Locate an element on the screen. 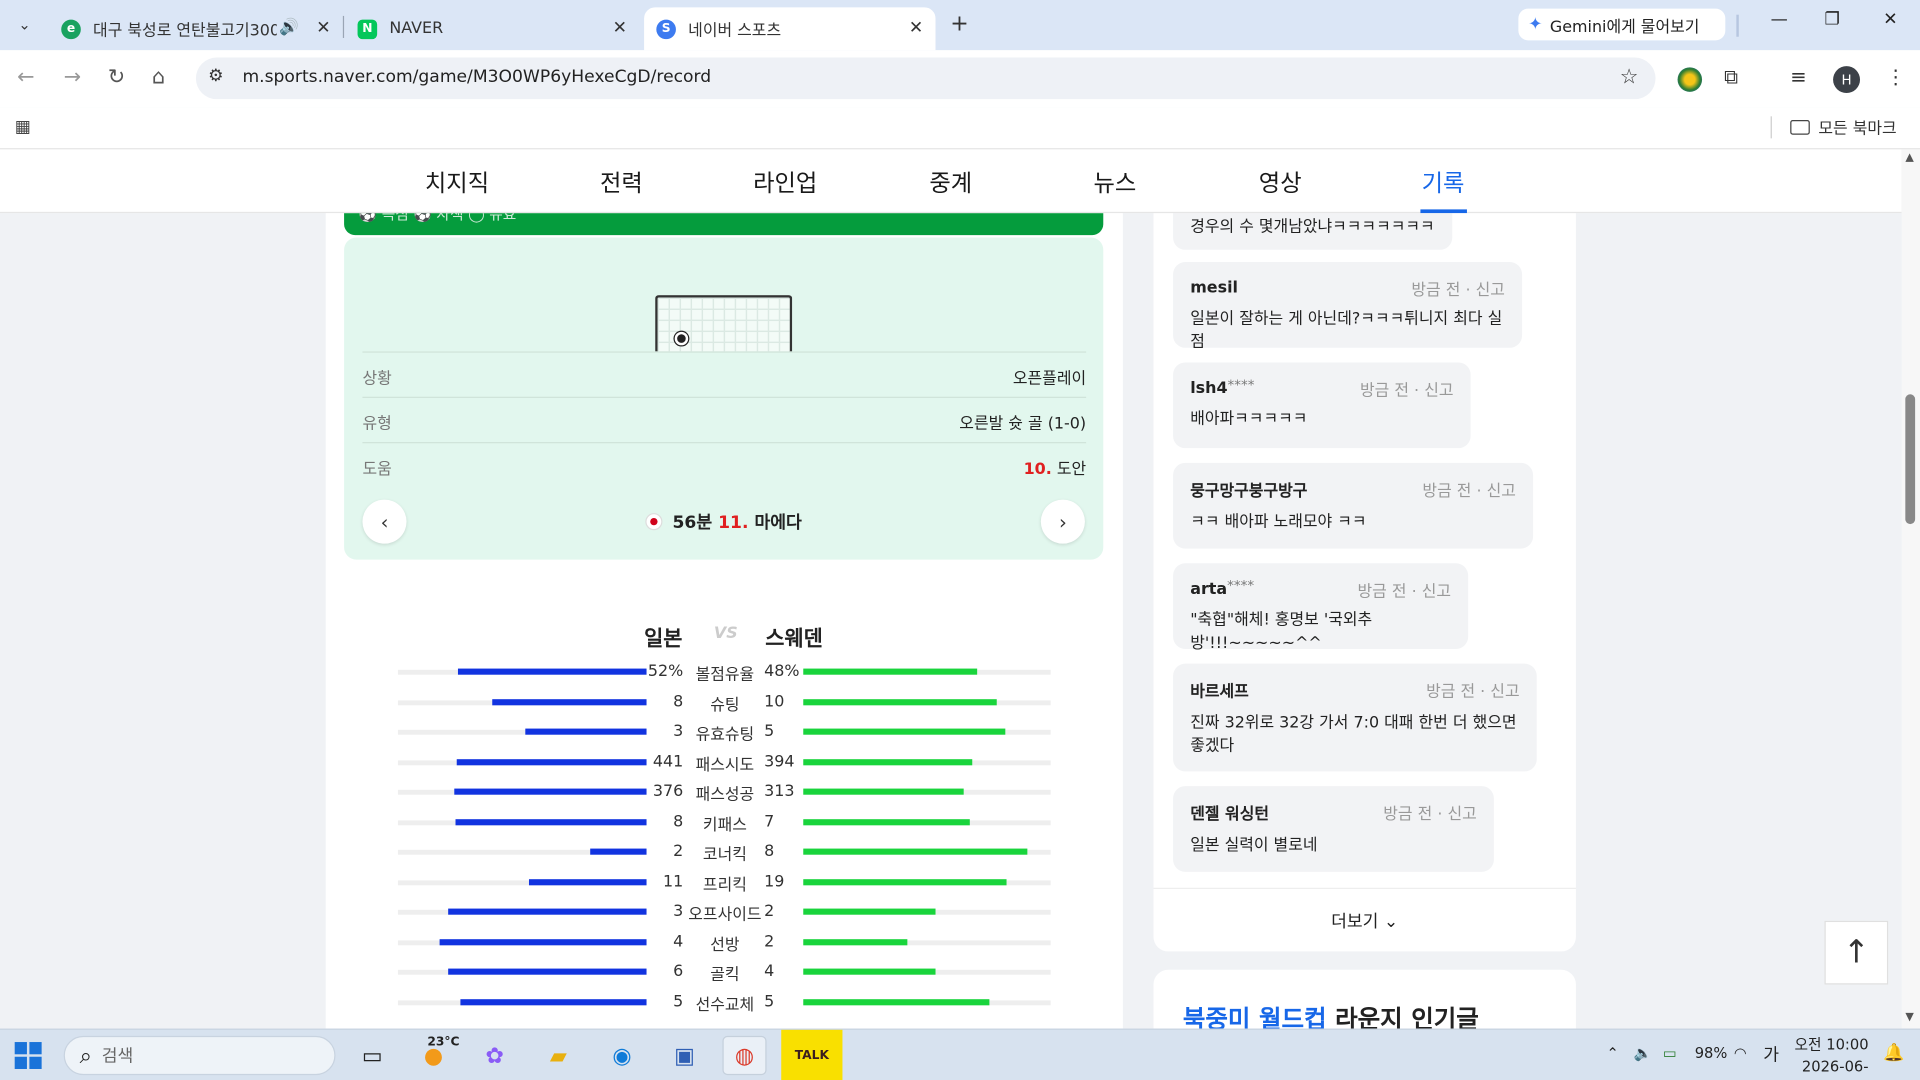  stat-row: 8 슈팅 10 is located at coordinates (724, 702).